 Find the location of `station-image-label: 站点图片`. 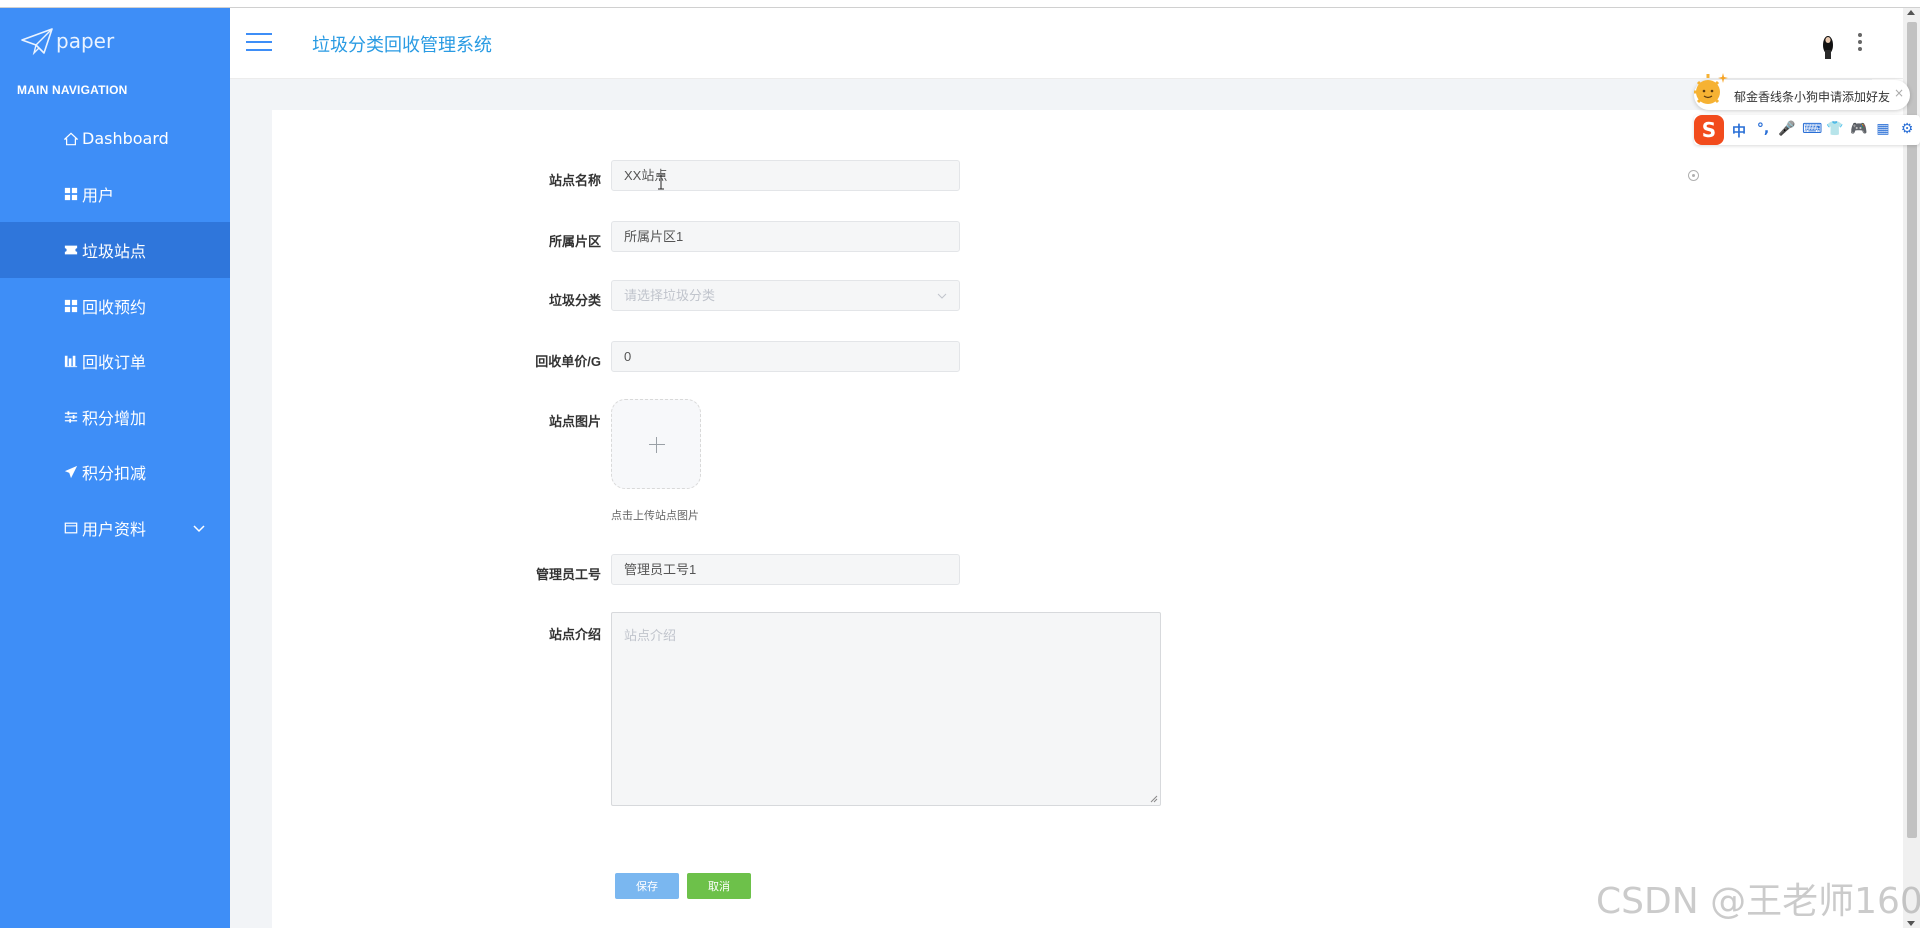

station-image-label: 站点图片 is located at coordinates (574, 421).